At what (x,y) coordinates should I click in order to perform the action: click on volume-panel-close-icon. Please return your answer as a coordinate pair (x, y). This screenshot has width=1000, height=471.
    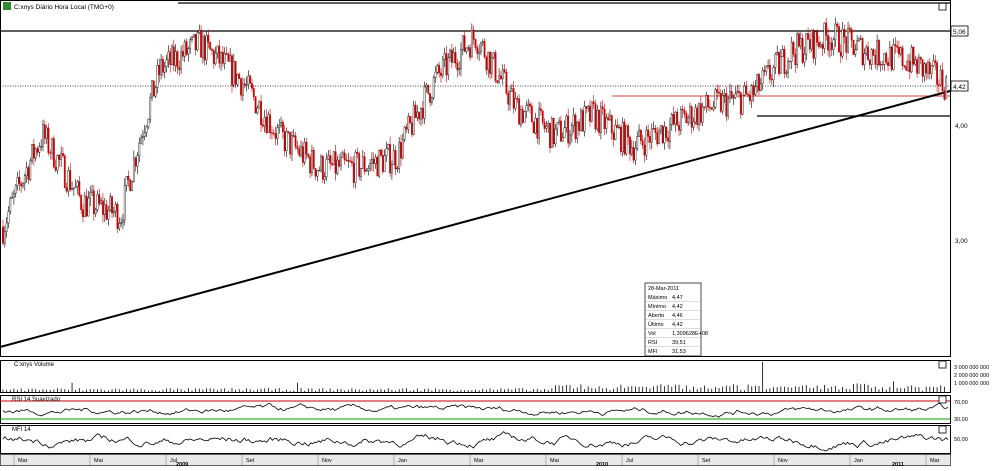
    Looking at the image, I should click on (942, 364).